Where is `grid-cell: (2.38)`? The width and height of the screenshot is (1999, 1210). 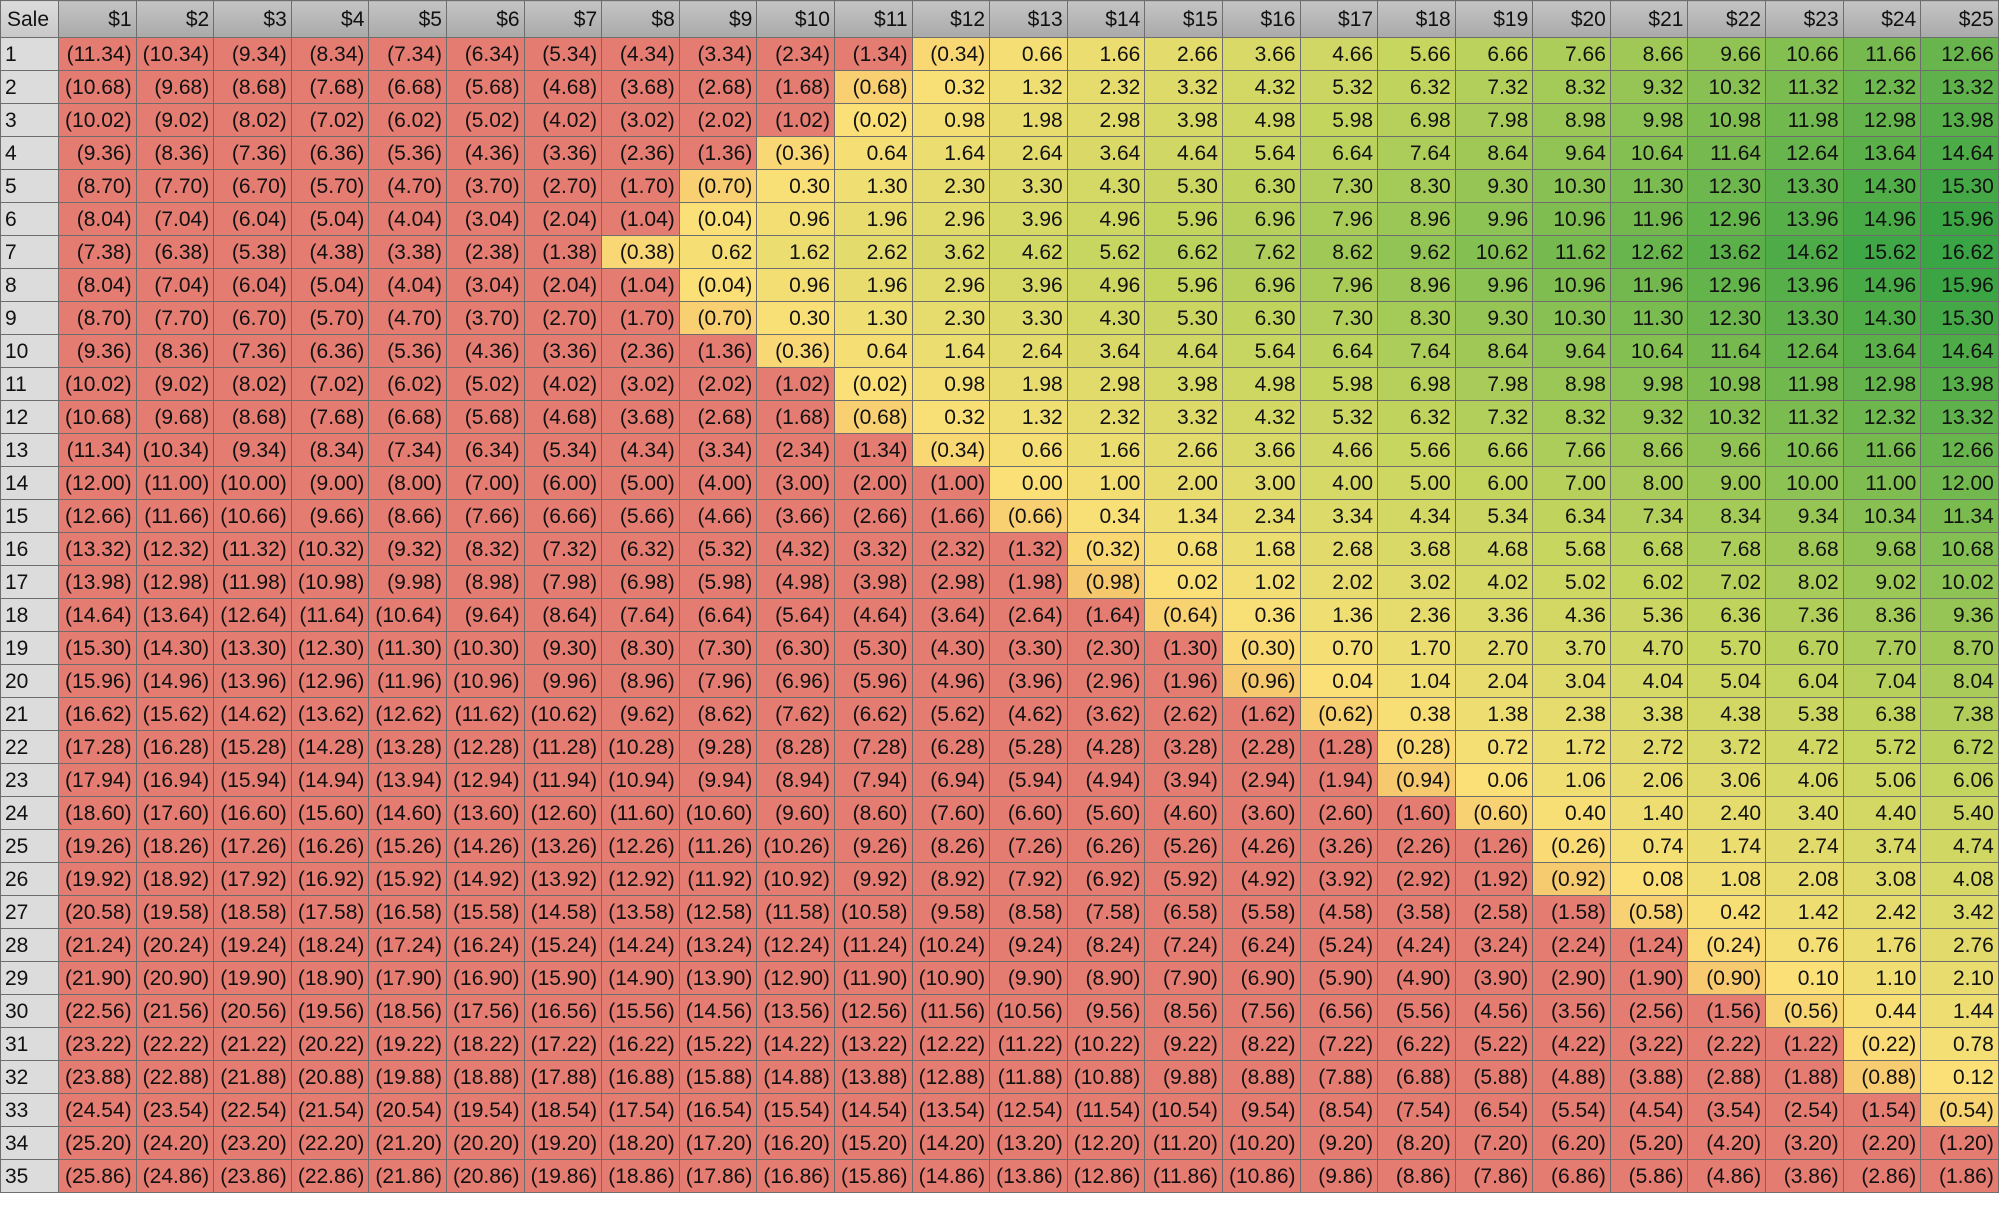 grid-cell: (2.38) is located at coordinates (485, 252).